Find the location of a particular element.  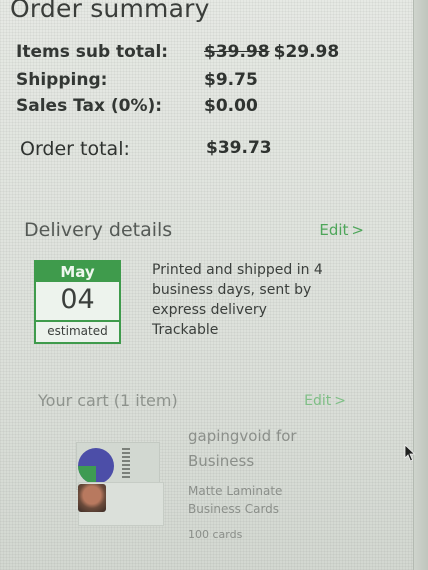

items-subtotal-row: Items sub total: $39.98 $29.98 is located at coordinates (196, 54).